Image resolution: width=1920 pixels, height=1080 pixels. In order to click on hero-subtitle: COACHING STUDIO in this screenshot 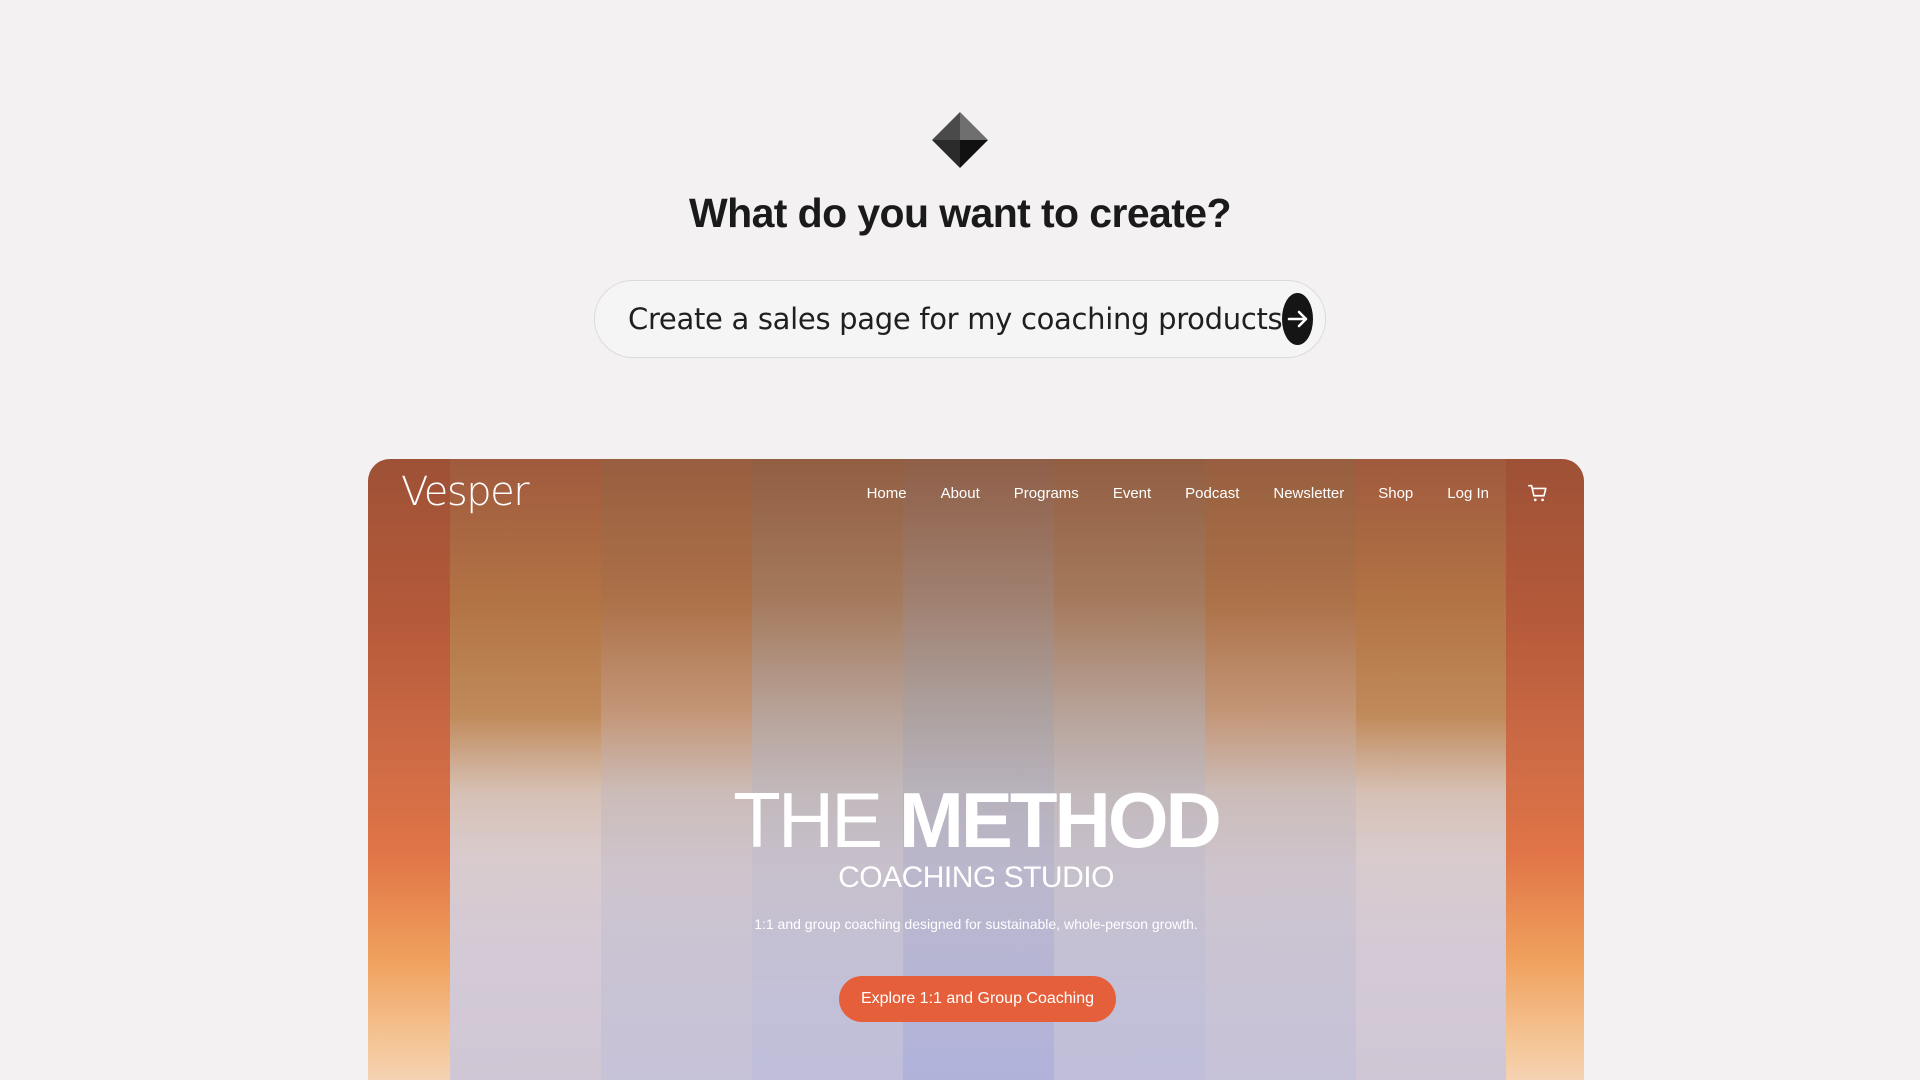, I will do `click(976, 877)`.